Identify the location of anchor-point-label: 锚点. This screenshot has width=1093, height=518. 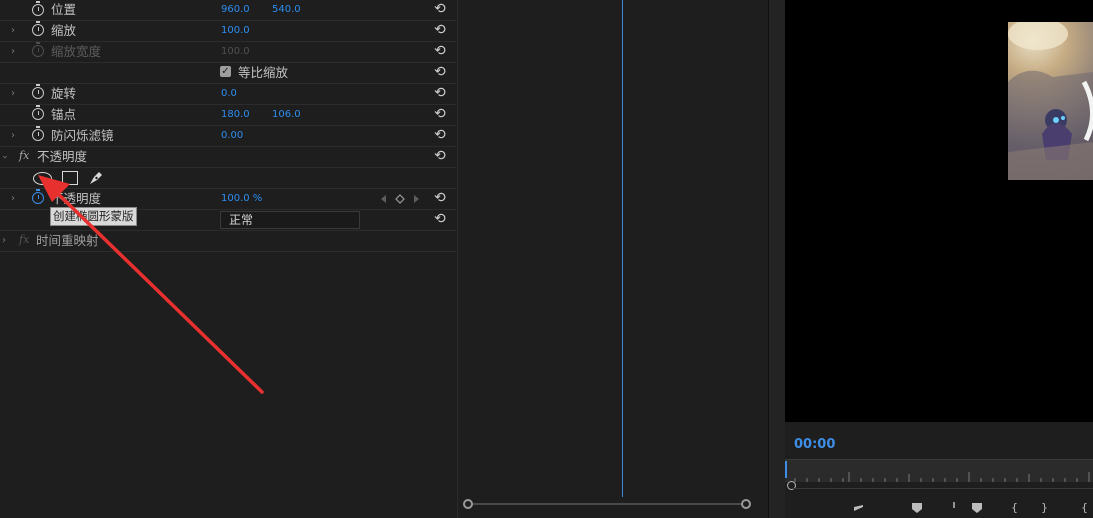
(64, 114).